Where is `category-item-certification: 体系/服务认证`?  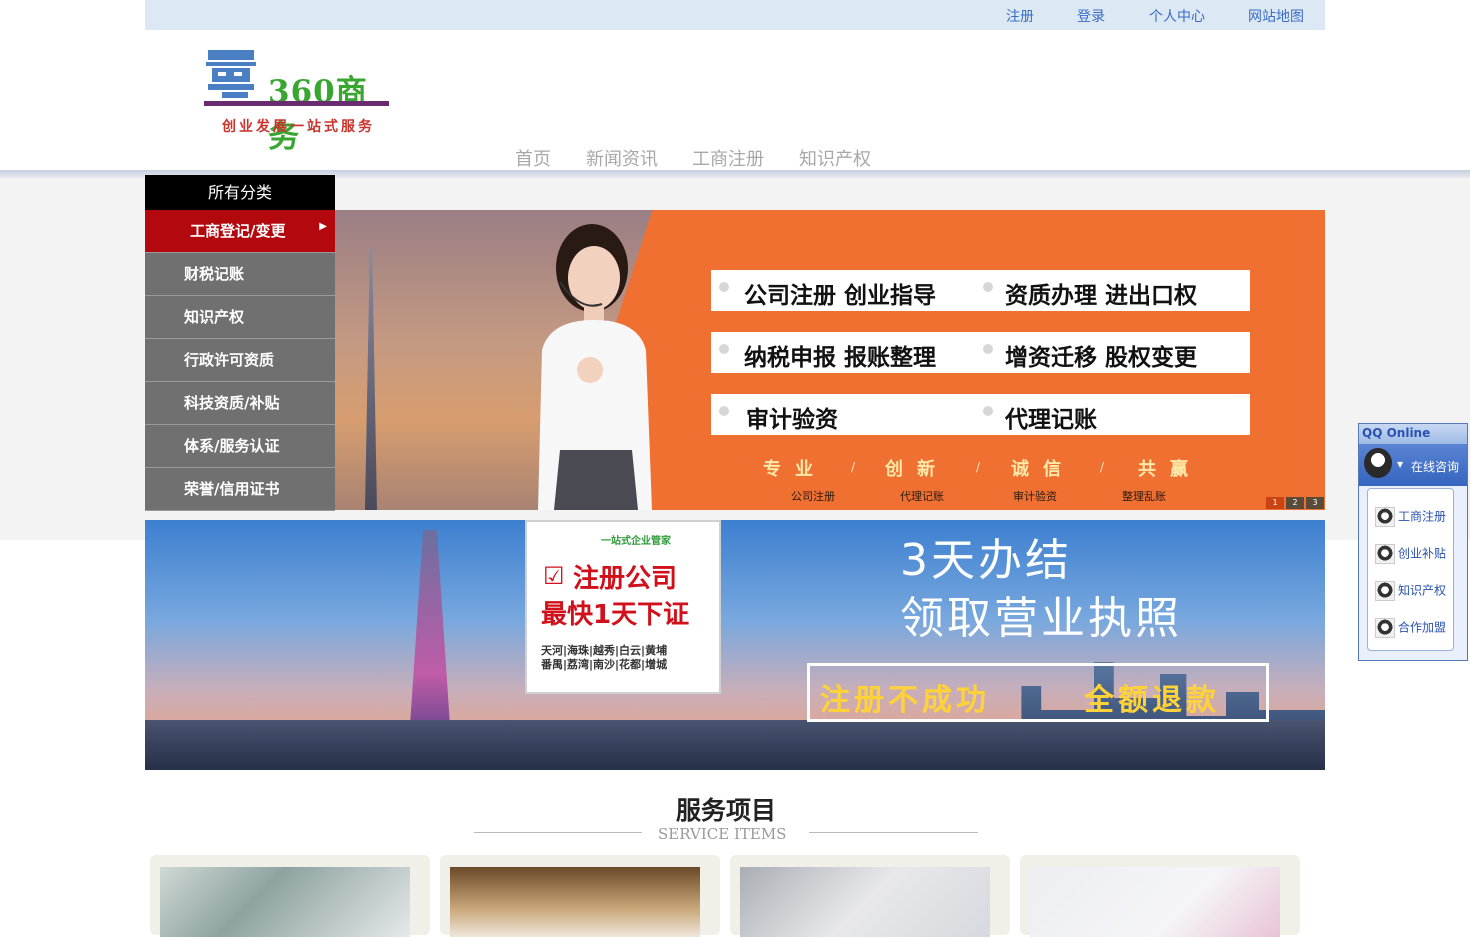 category-item-certification: 体系/服务认证 is located at coordinates (240, 446).